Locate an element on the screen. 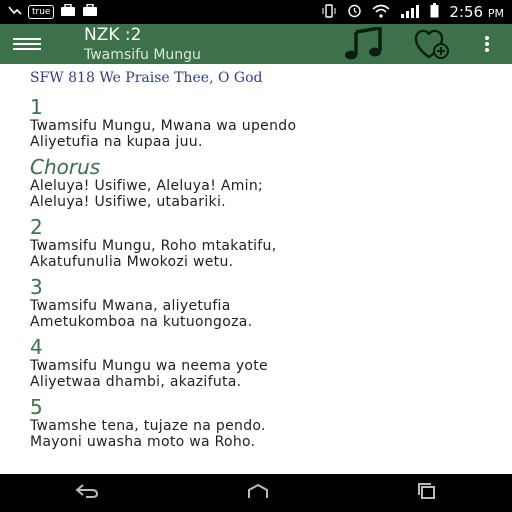 The height and width of the screenshot is (512, 512). verse-line: Twamsifu Mungu, Mwana wa upendo is located at coordinates (163, 126).